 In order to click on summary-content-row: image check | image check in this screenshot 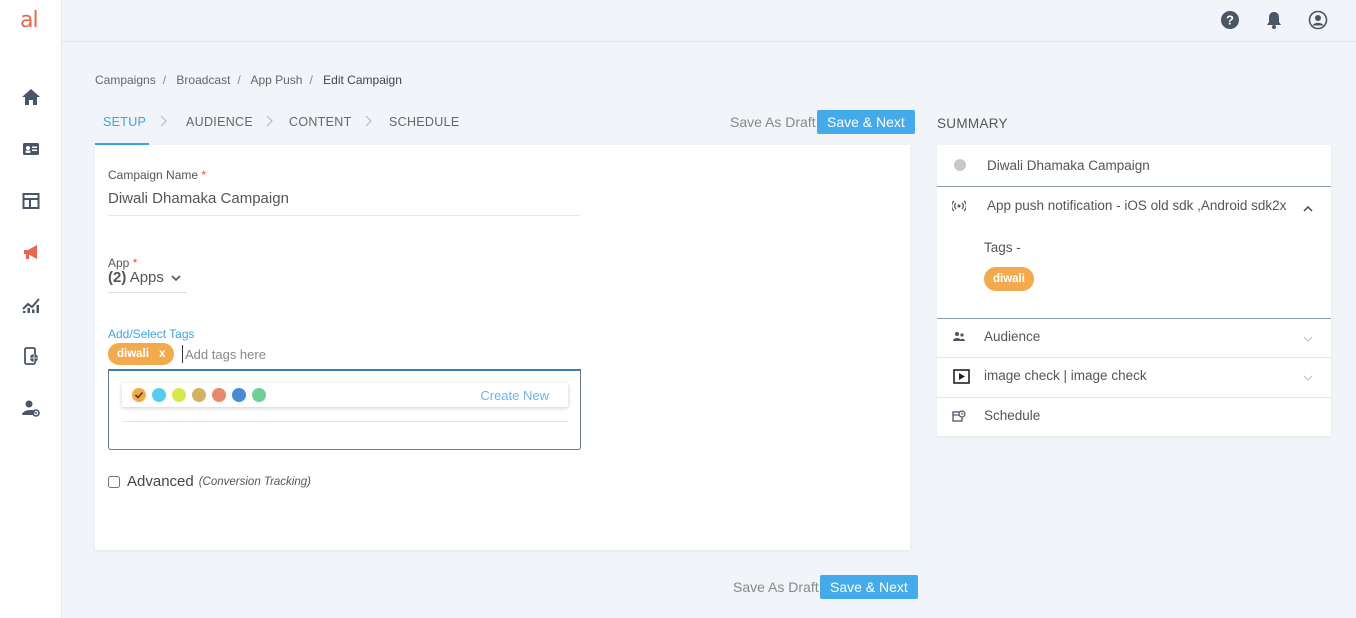, I will do `click(1134, 377)`.